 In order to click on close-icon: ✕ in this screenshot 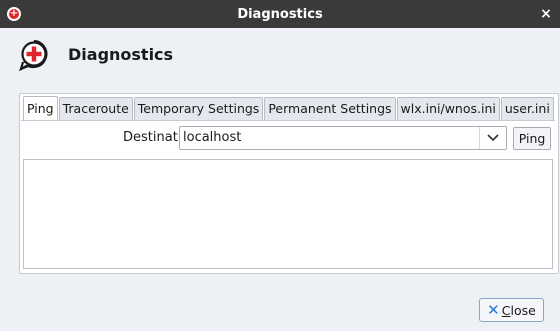, I will do `click(493, 309)`.